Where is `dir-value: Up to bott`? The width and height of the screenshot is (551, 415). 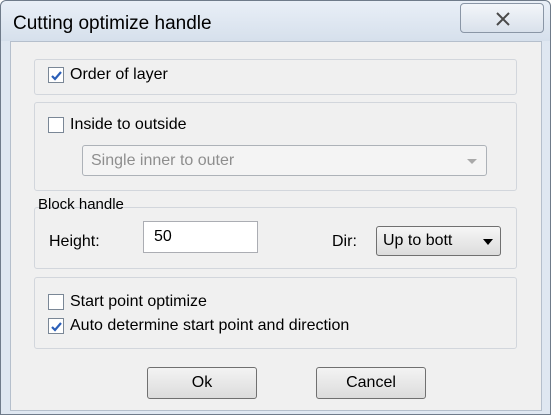 dir-value: Up to bott is located at coordinates (418, 240).